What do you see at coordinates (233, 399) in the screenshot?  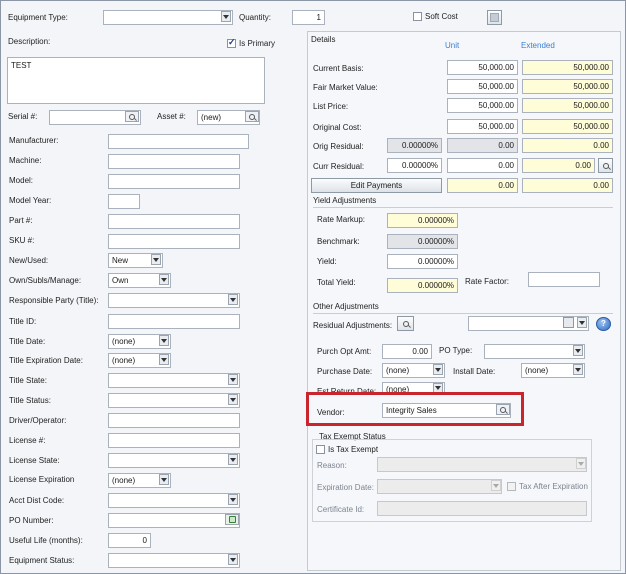 I see `title-status-dropdown-icon` at bounding box center [233, 399].